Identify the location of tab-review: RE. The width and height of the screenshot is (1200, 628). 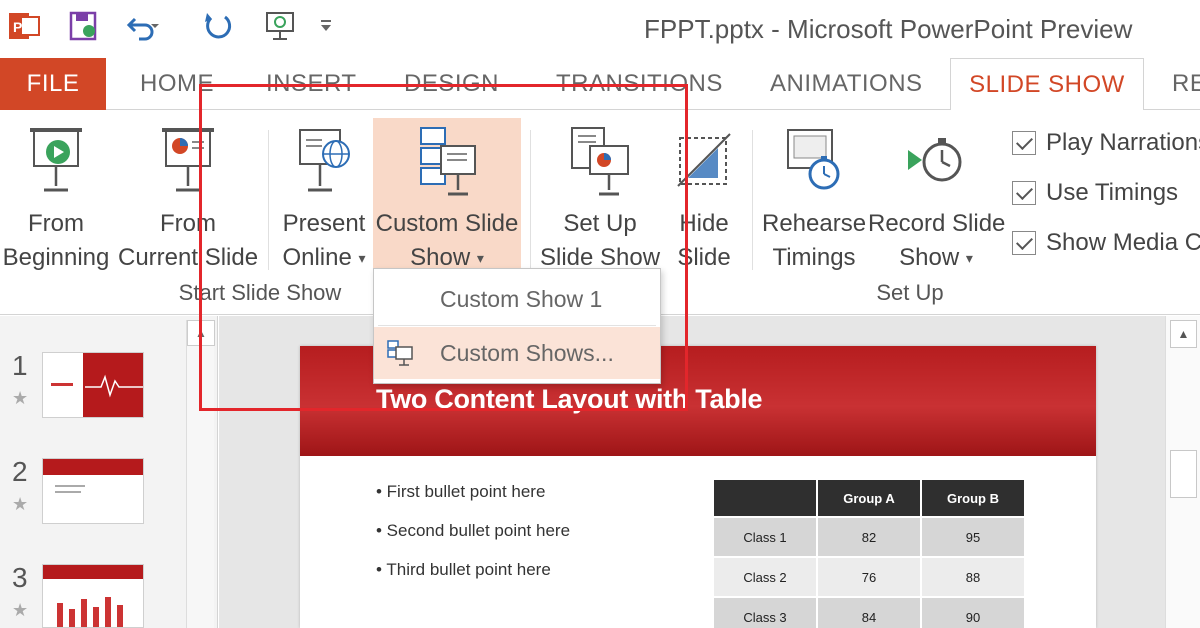
(1186, 84).